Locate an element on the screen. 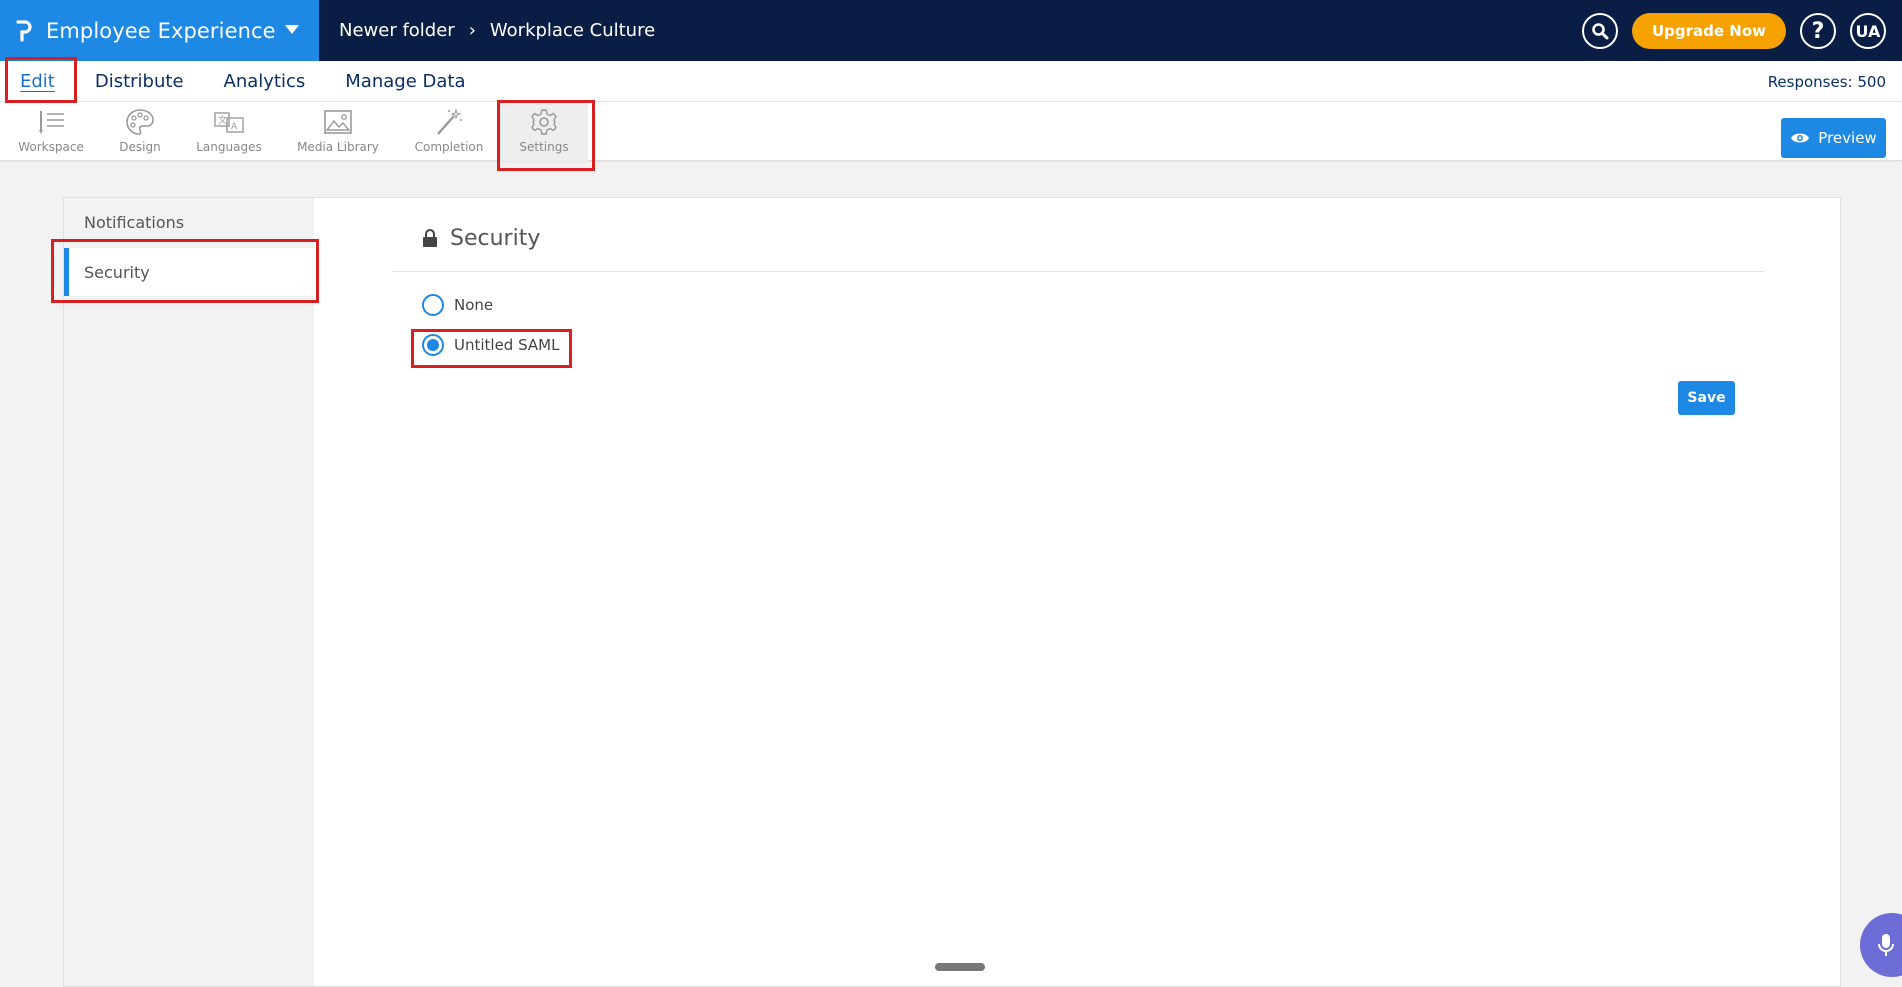 This screenshot has width=1902, height=987. tool-workspace: Workspace is located at coordinates (51, 131).